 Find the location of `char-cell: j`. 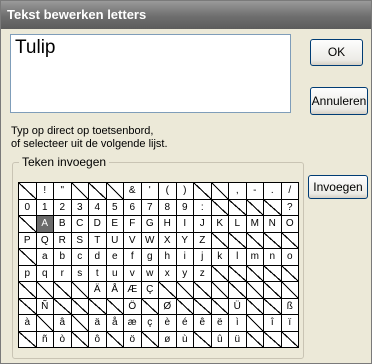

char-cell: j is located at coordinates (203, 257).